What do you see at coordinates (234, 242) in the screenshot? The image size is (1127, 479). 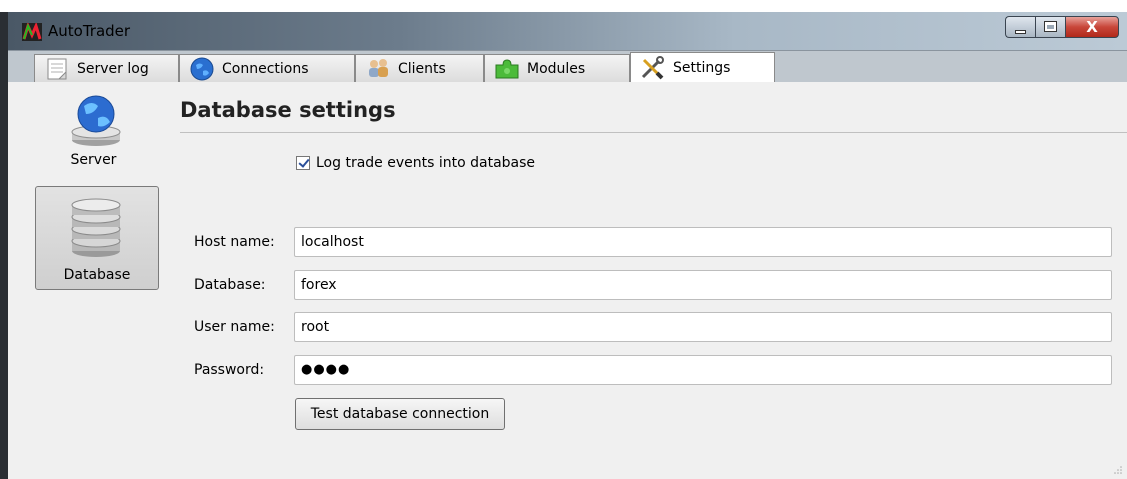 I see `host-name-label: Host name:` at bounding box center [234, 242].